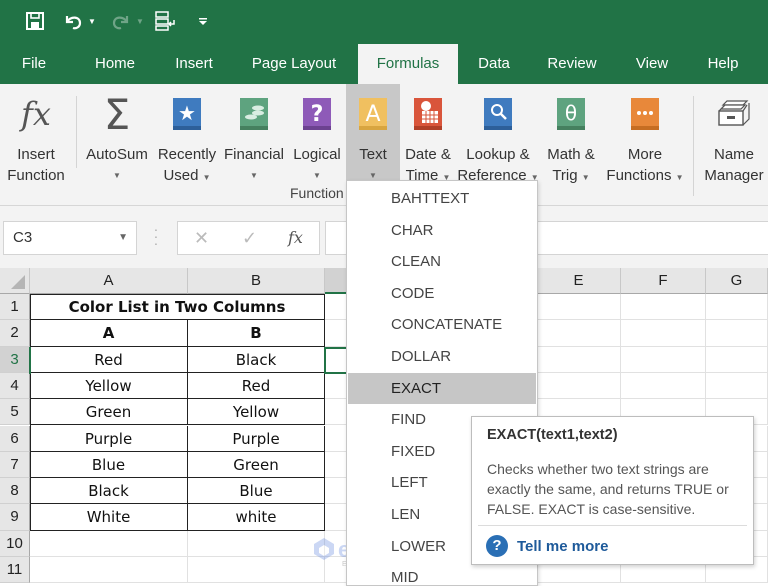  Describe the element at coordinates (428, 134) in the screenshot. I see `date-time-button: Date & Time ▼` at that location.